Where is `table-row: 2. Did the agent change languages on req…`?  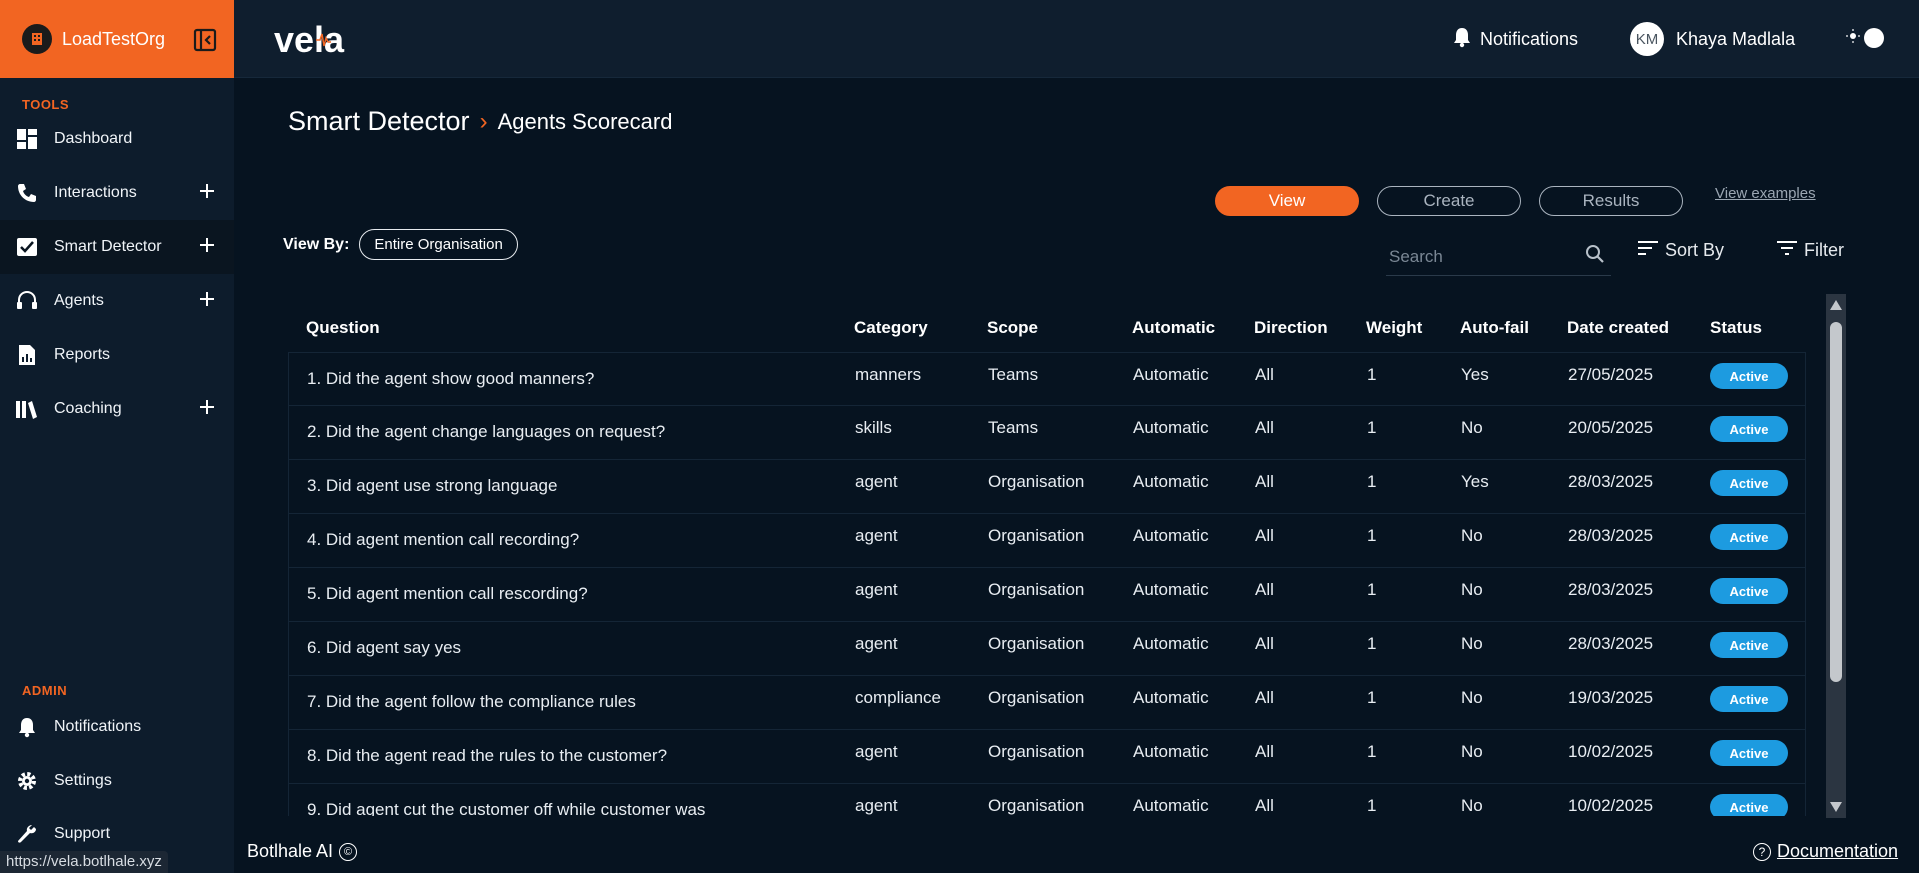 table-row: 2. Did the agent change languages on req… is located at coordinates (1047, 433).